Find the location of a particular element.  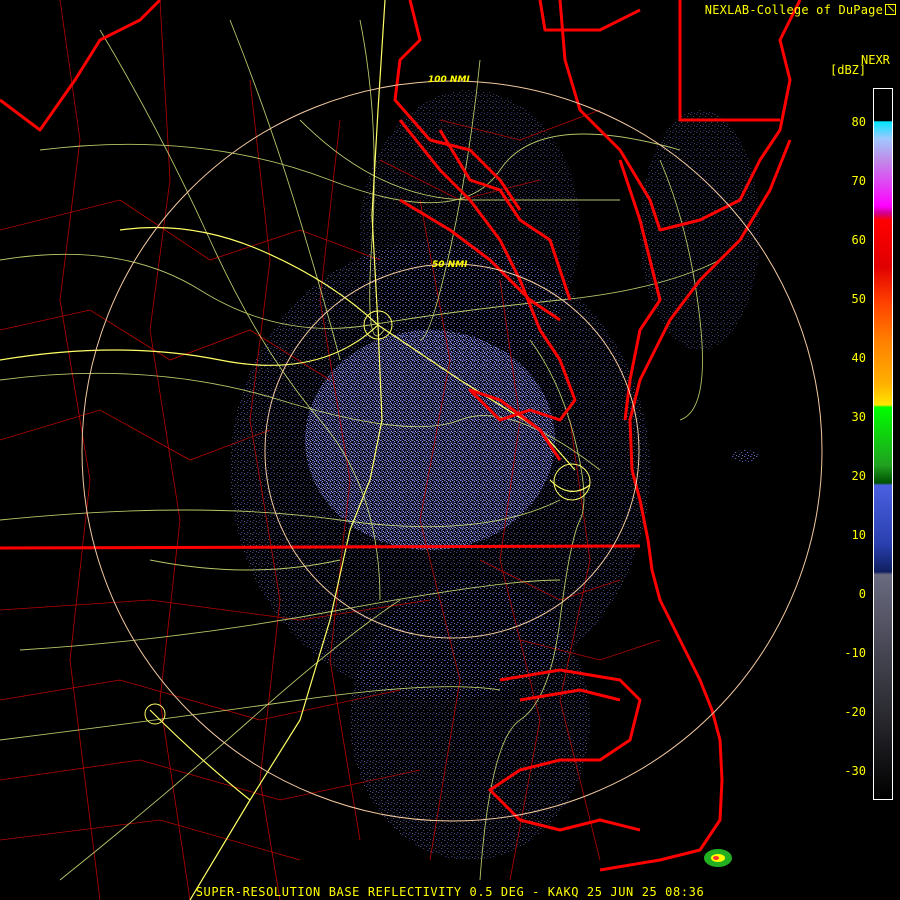

colorbar-tick: 10 is located at coordinates (858, 535).